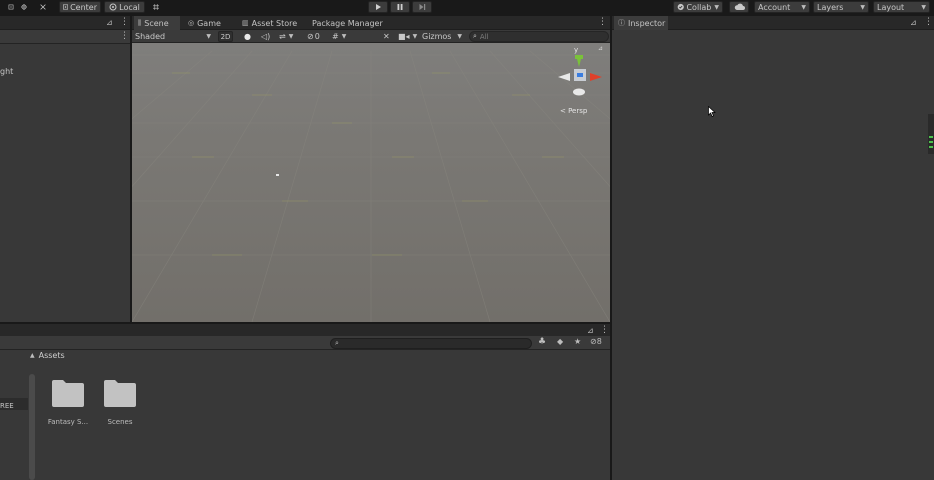 This screenshot has width=934, height=480. What do you see at coordinates (66, 7) in the screenshot?
I see `pivot-icon` at bounding box center [66, 7].